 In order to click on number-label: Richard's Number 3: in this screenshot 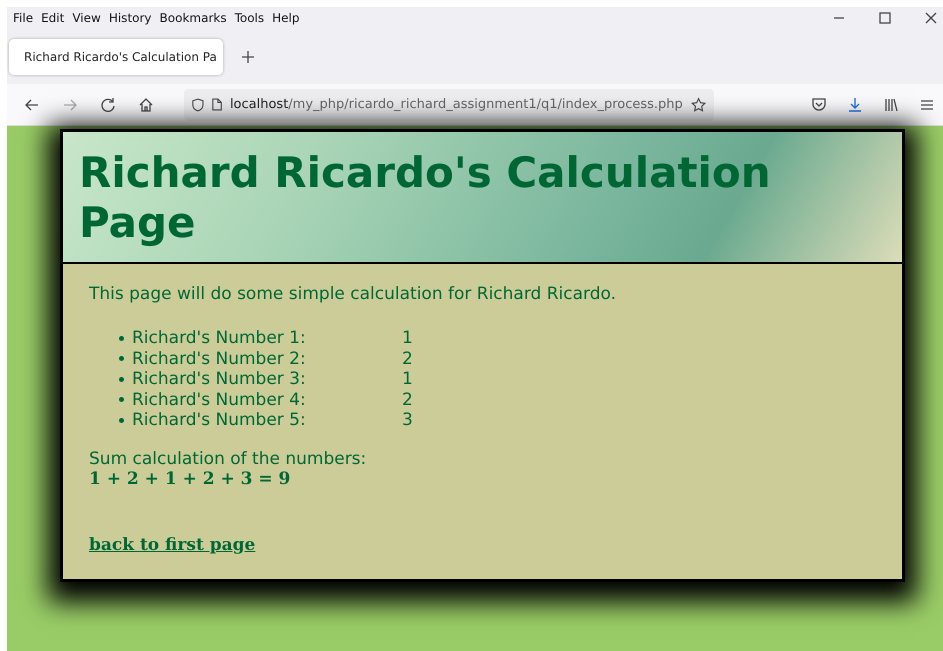, I will do `click(219, 379)`.